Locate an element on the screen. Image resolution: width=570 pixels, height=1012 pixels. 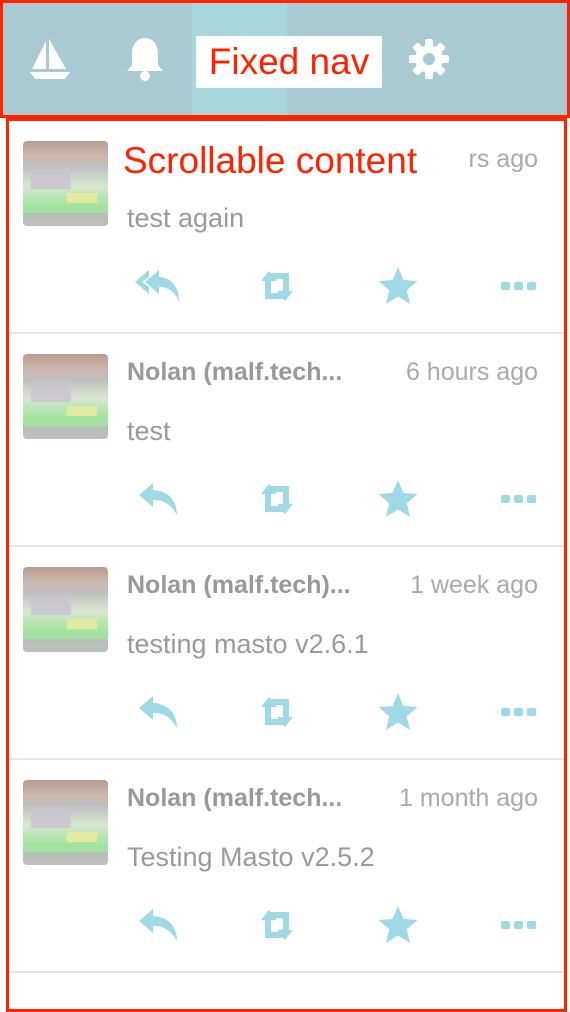
status-text: test again is located at coordinates (186, 218).